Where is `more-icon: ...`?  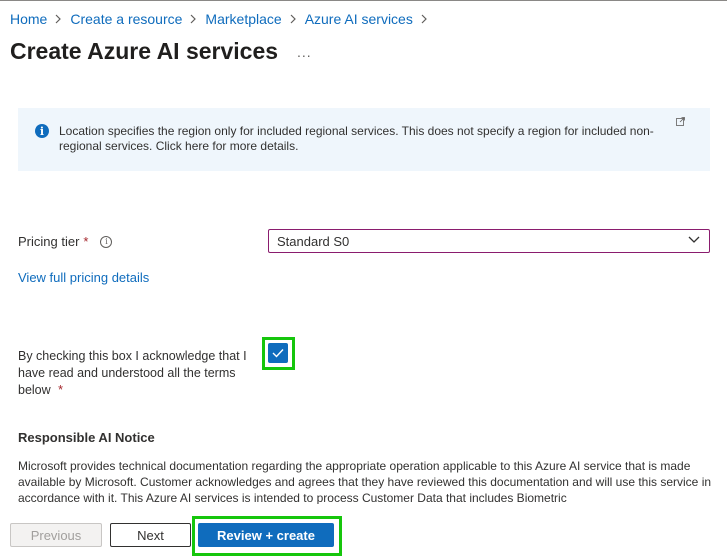 more-icon: ... is located at coordinates (304, 52).